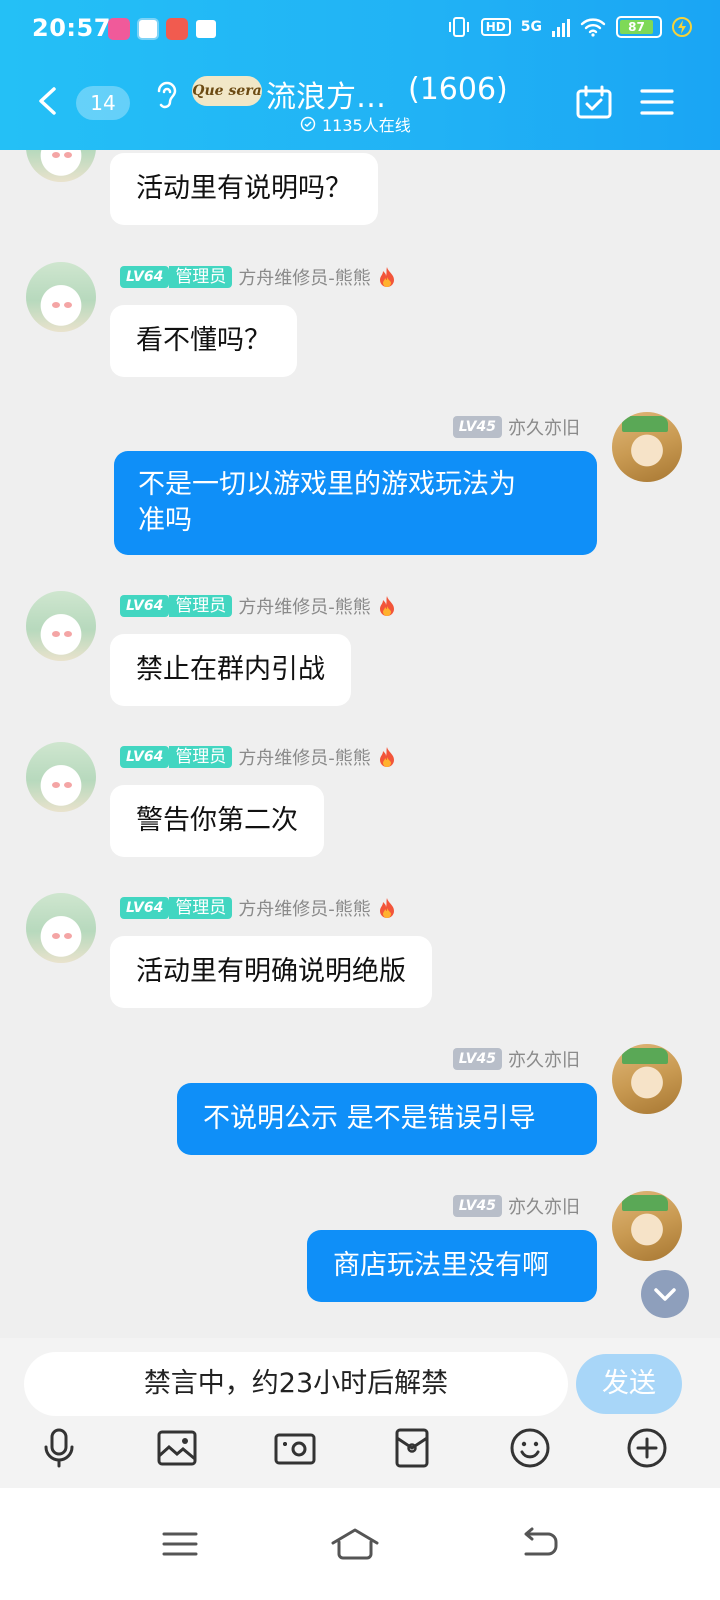 This screenshot has width=720, height=1600. What do you see at coordinates (227, 91) in the screenshot?
I see `group-logo: Que sera` at bounding box center [227, 91].